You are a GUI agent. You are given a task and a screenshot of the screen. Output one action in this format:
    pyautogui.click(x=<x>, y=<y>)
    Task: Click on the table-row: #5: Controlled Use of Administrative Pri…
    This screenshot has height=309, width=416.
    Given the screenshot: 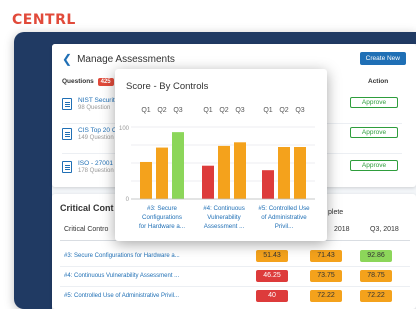 What is the action you would take?
    pyautogui.click(x=235, y=297)
    